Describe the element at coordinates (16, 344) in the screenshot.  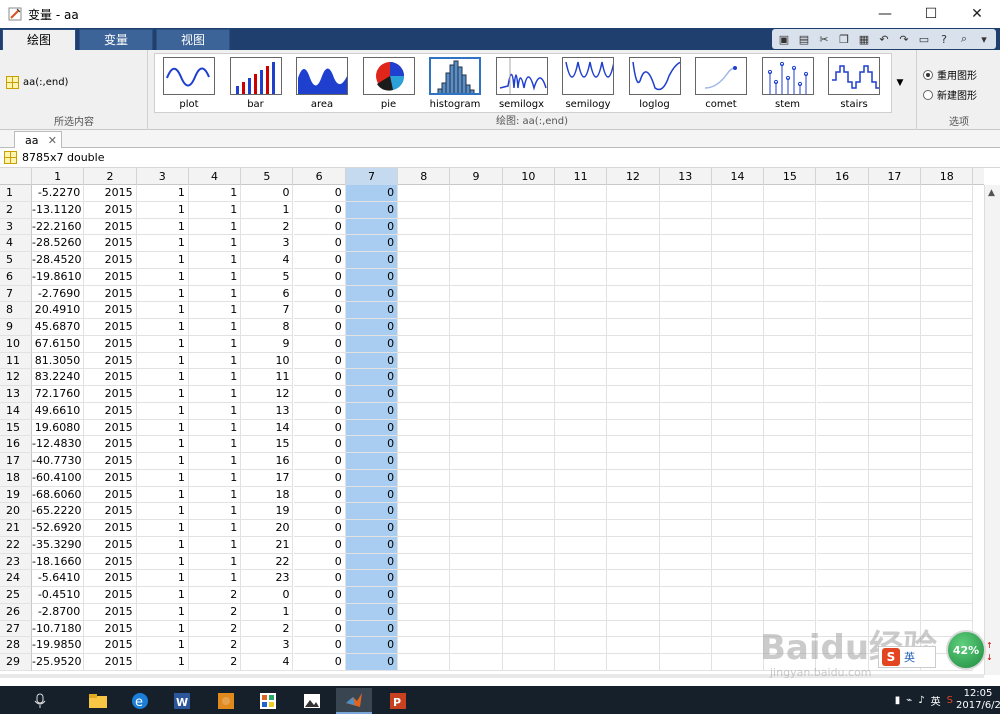
I see `row-header: 10` at that location.